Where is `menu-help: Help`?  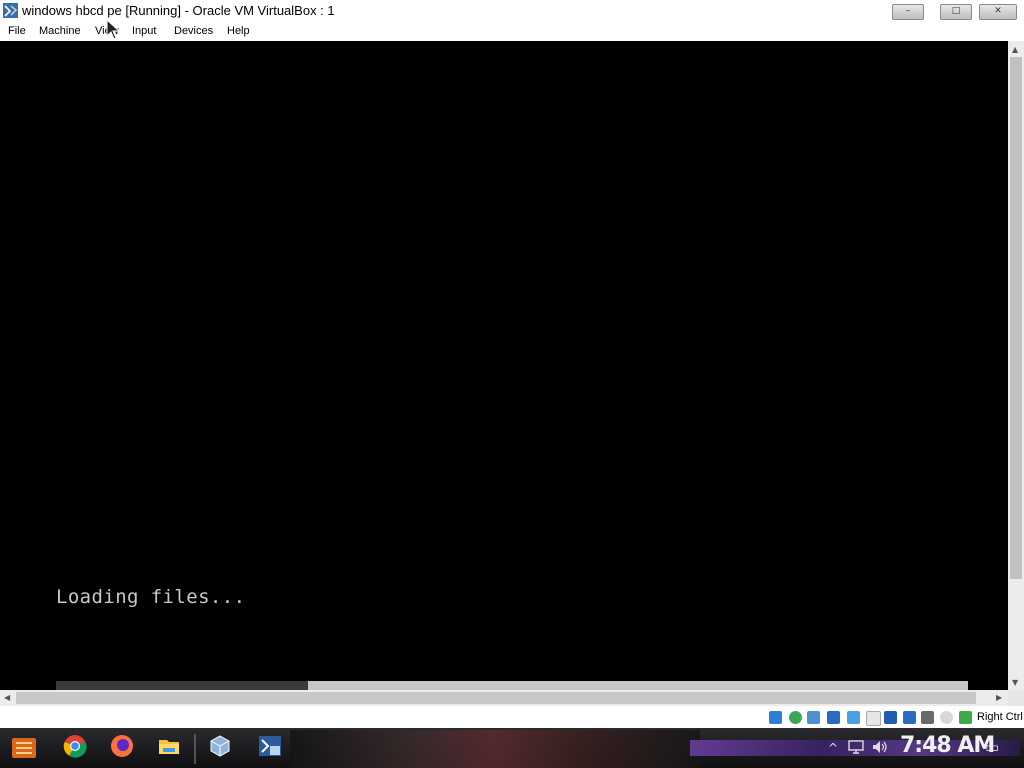
menu-help: Help is located at coordinates (238, 31).